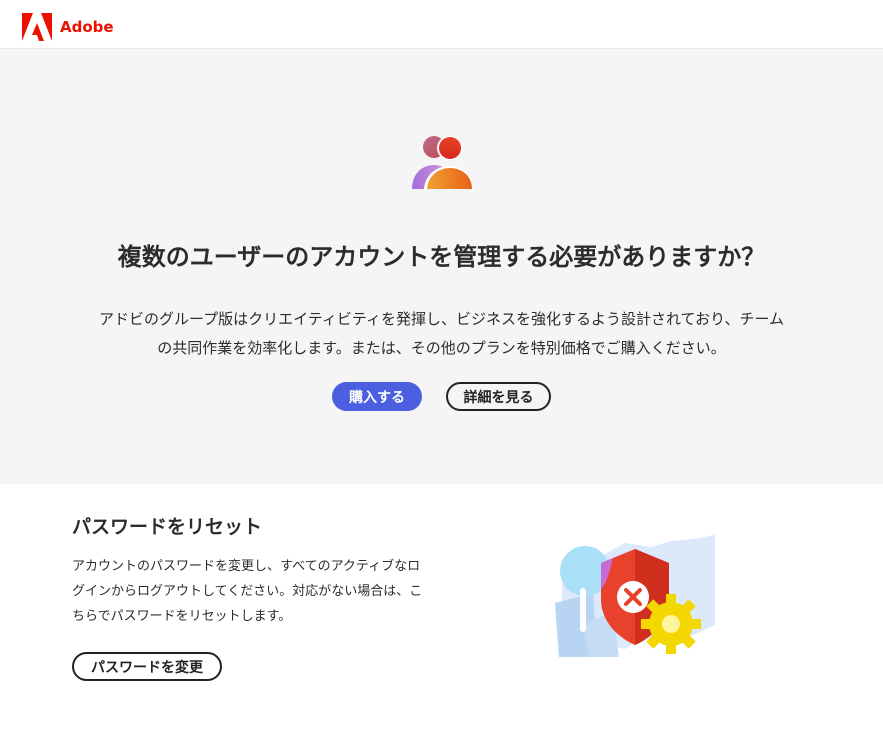  What do you see at coordinates (441, 24) in the screenshot?
I see `top-bar: Adobe` at bounding box center [441, 24].